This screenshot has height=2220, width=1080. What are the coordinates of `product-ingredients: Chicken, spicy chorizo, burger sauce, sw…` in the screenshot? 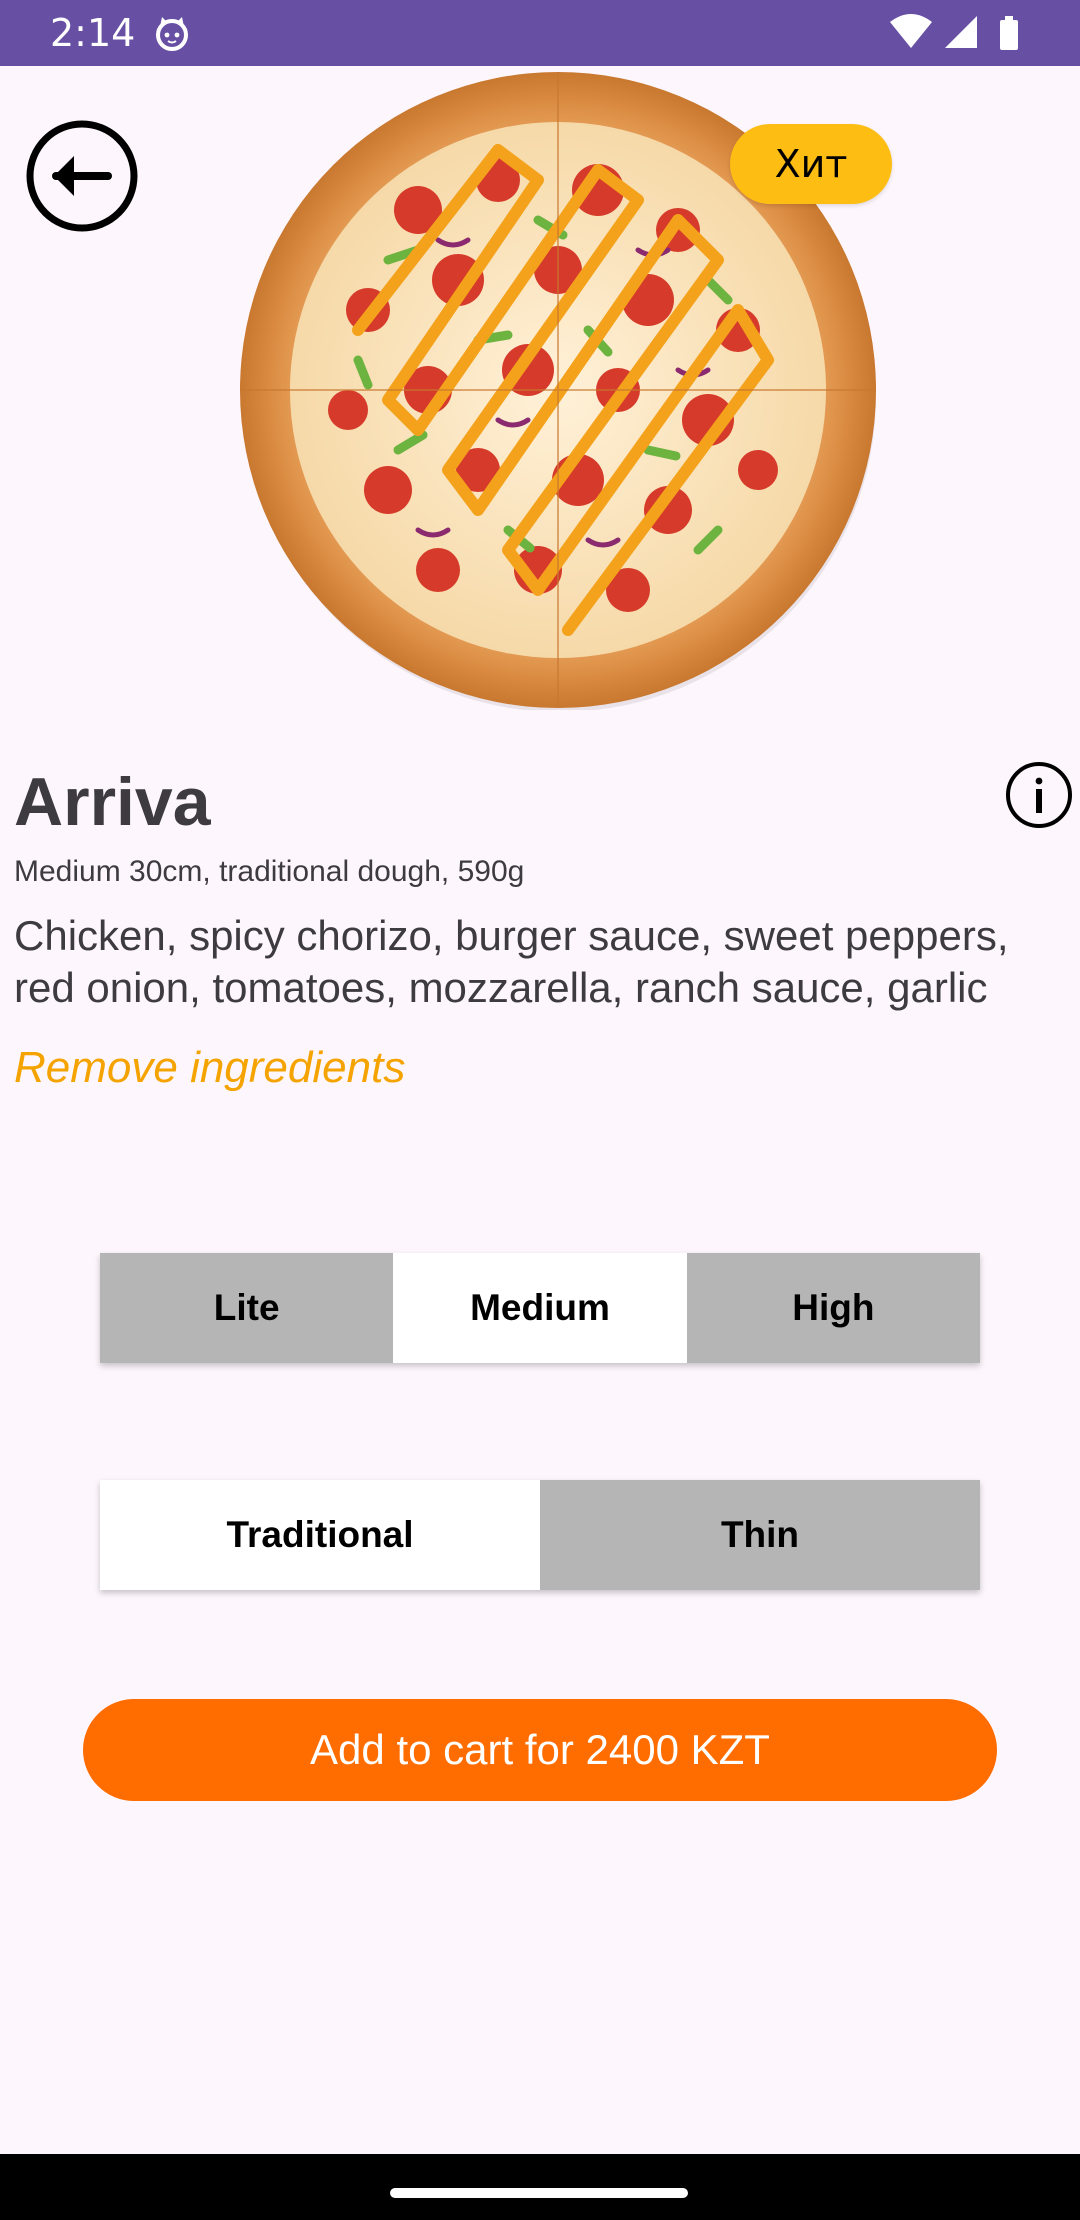 It's located at (511, 961).